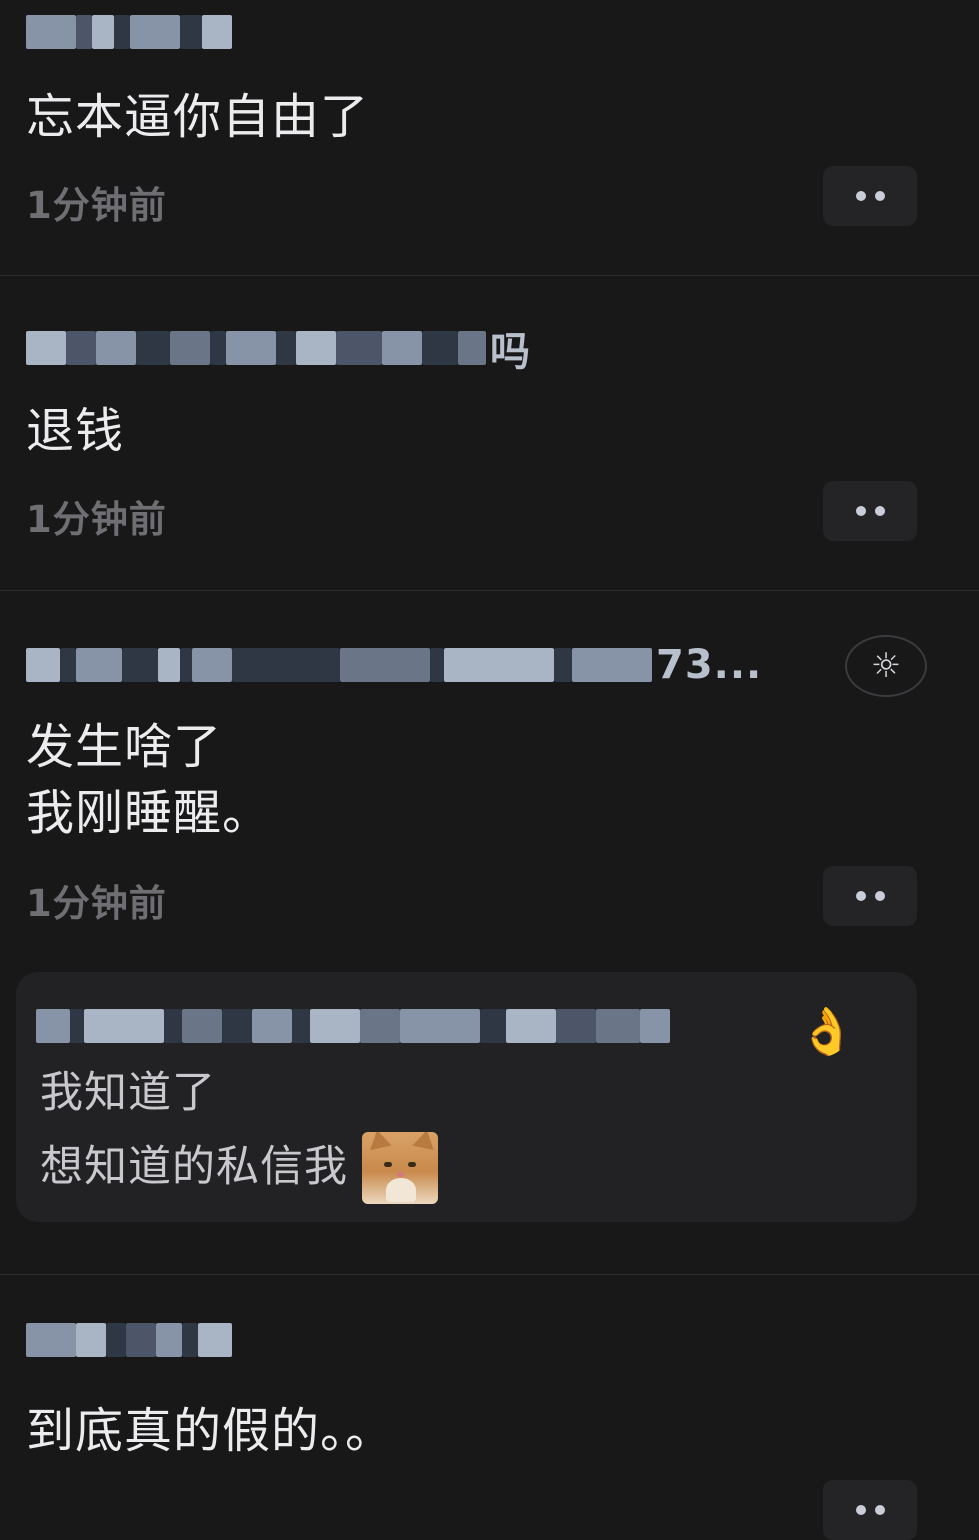  What do you see at coordinates (198, 117) in the screenshot?
I see `comment-text: 忘本逼你自由了` at bounding box center [198, 117].